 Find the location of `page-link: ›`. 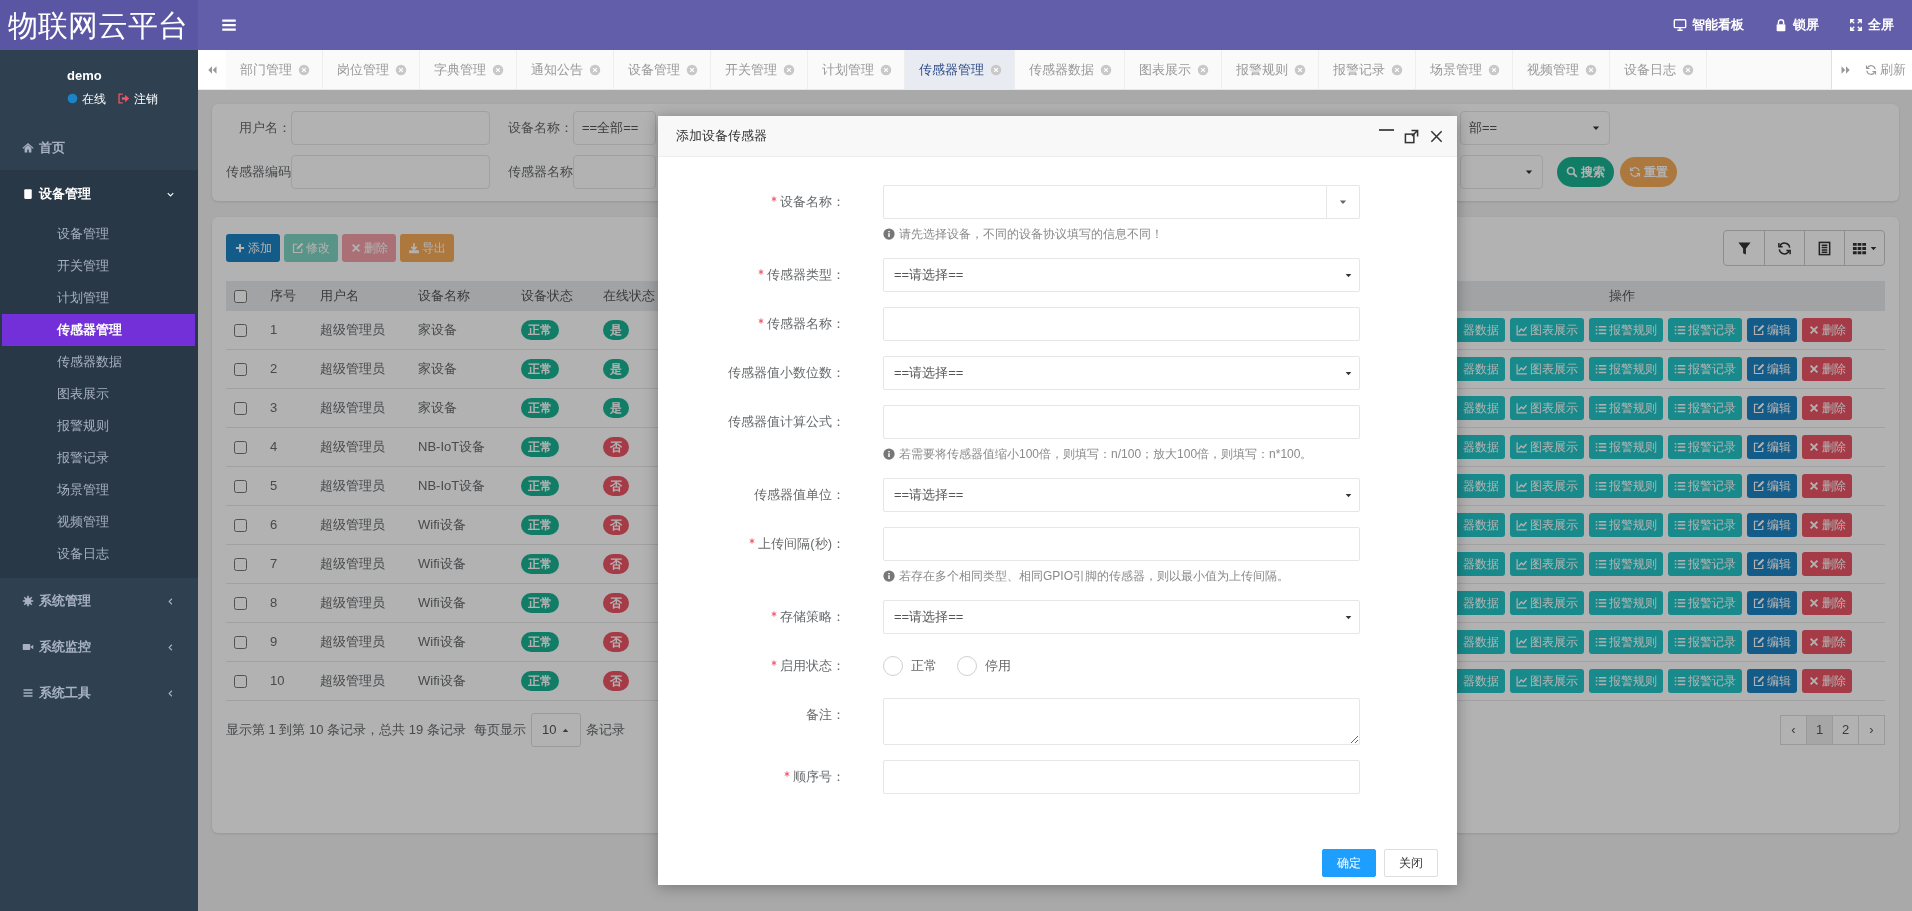

page-link: › is located at coordinates (1871, 730).